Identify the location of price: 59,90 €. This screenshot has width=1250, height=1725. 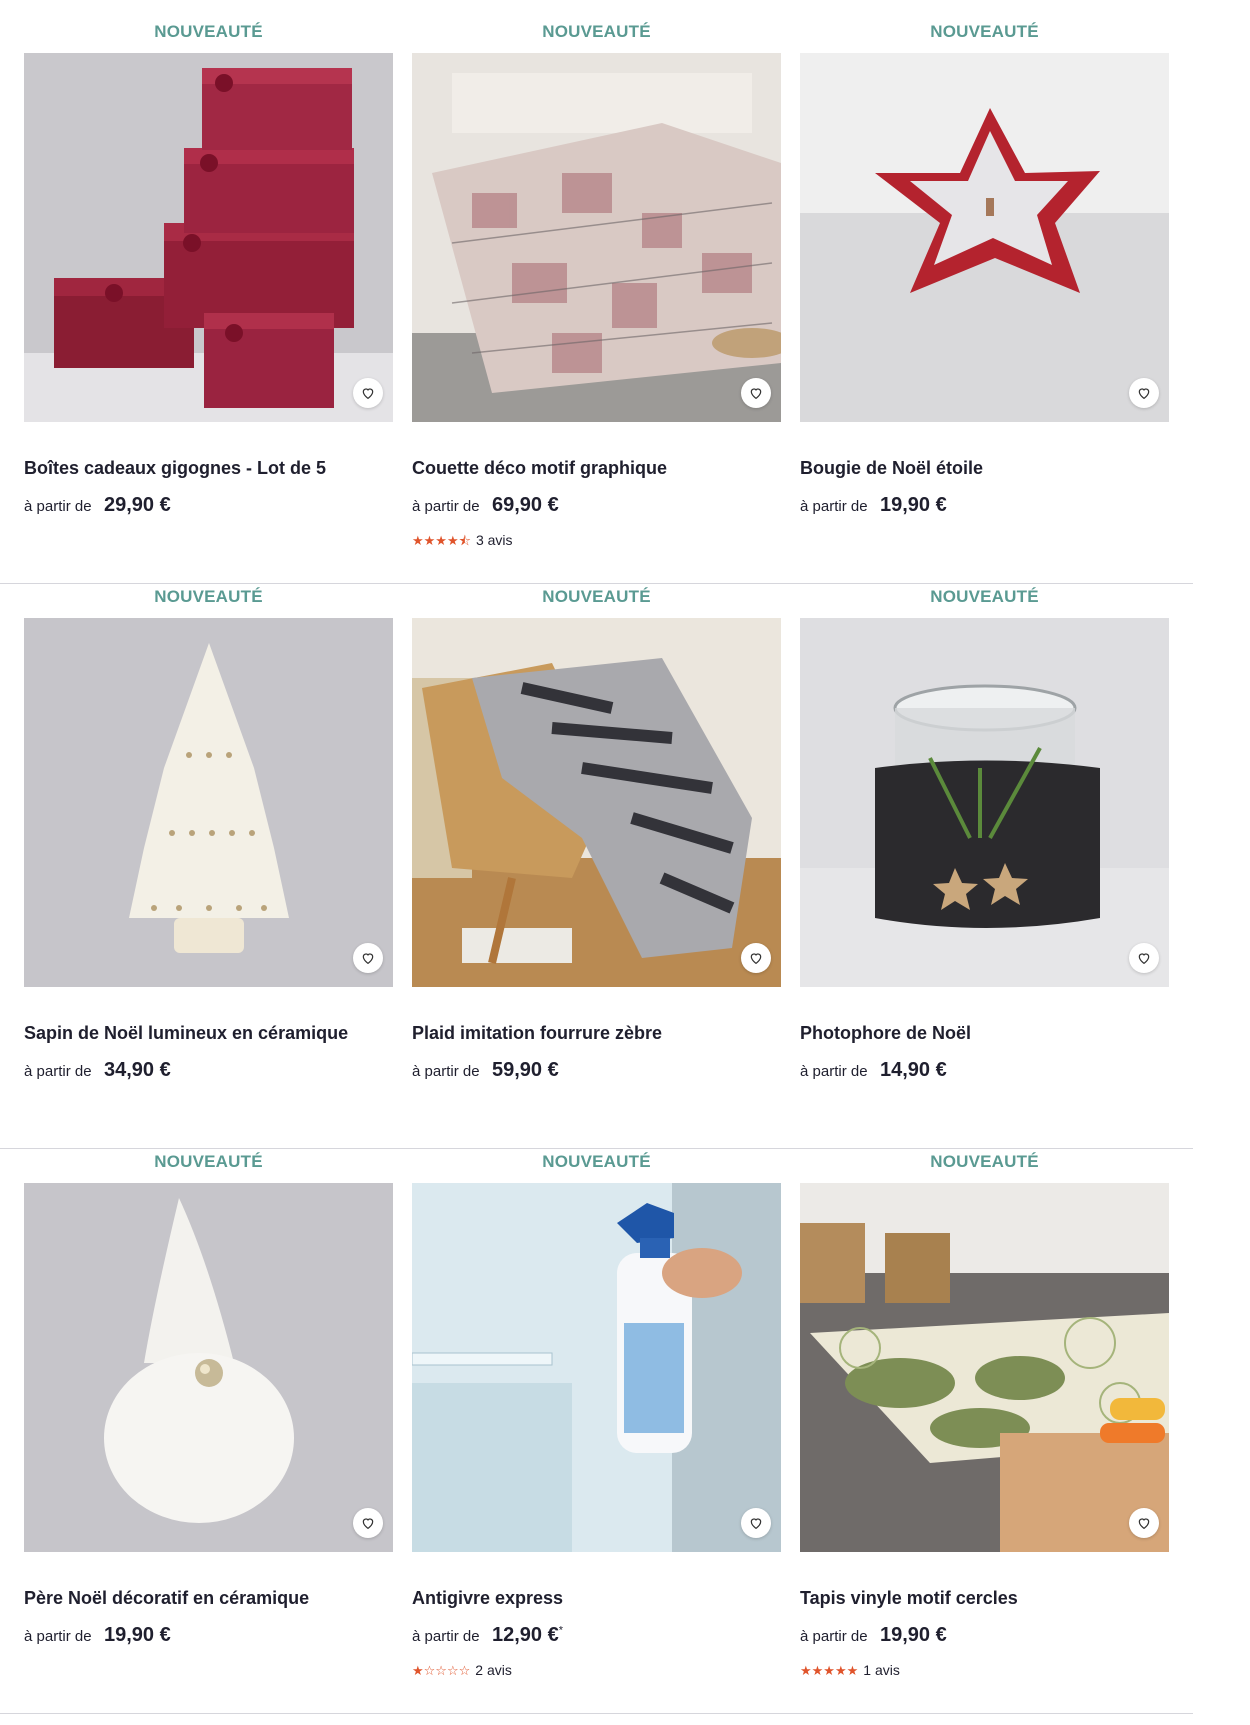
(525, 1070).